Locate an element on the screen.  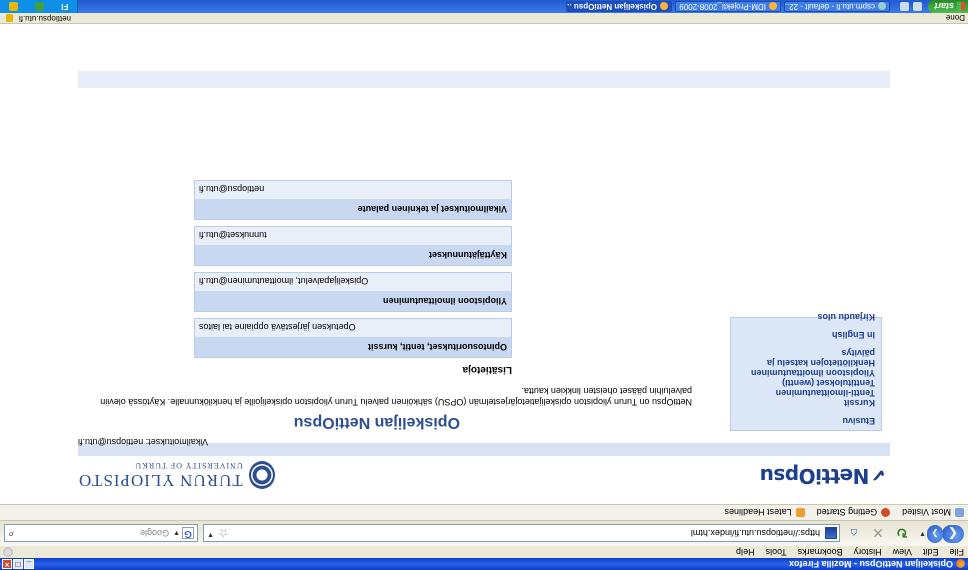
more-info-heading: Lisätietoja is located at coordinates (487, 369).